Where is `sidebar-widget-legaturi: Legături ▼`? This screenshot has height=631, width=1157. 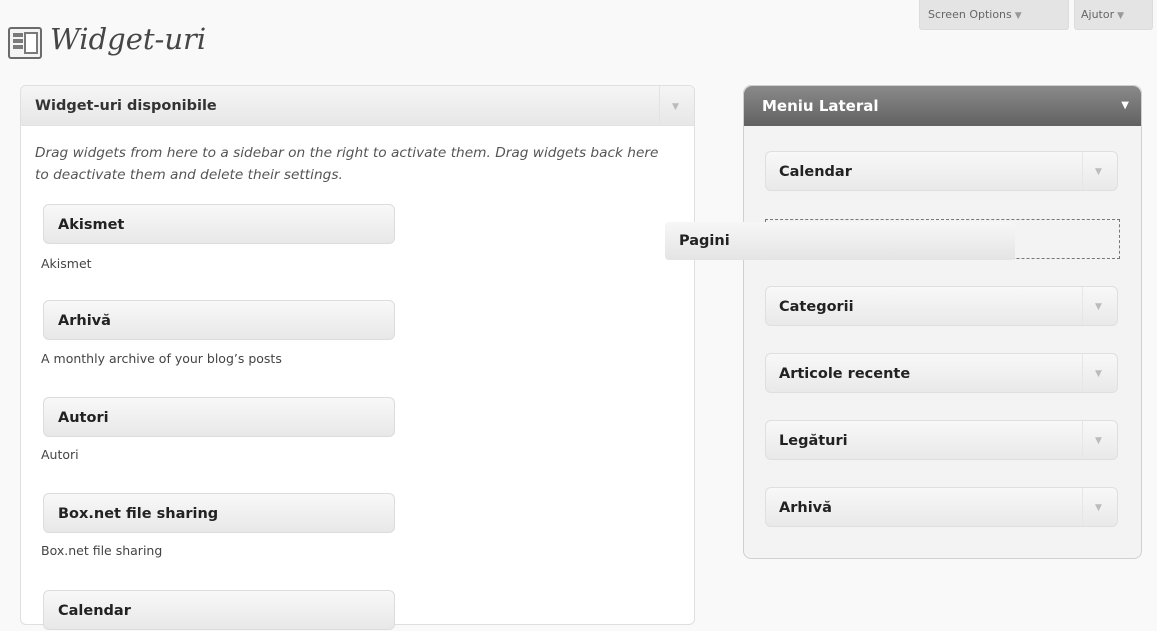
sidebar-widget-legaturi: Legături ▼ is located at coordinates (941, 440).